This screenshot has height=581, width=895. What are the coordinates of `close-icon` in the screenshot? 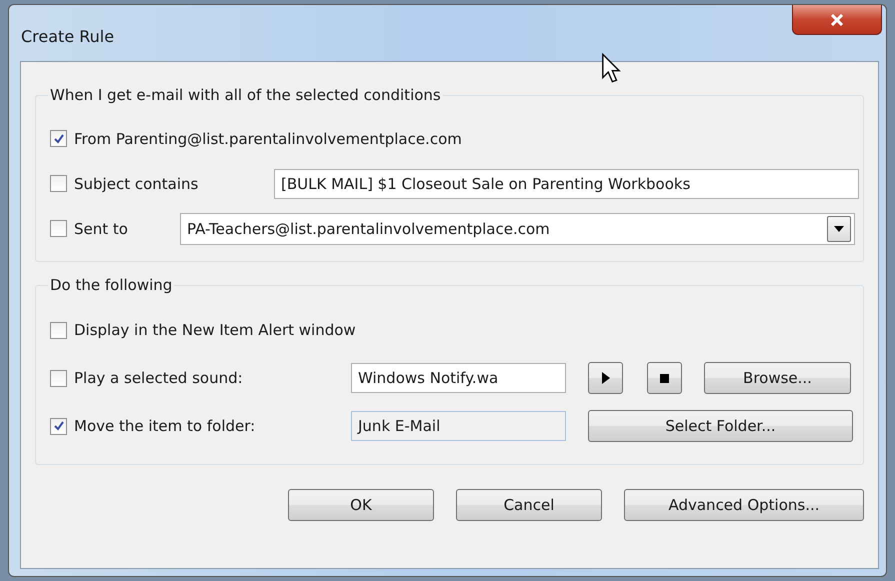 It's located at (837, 20).